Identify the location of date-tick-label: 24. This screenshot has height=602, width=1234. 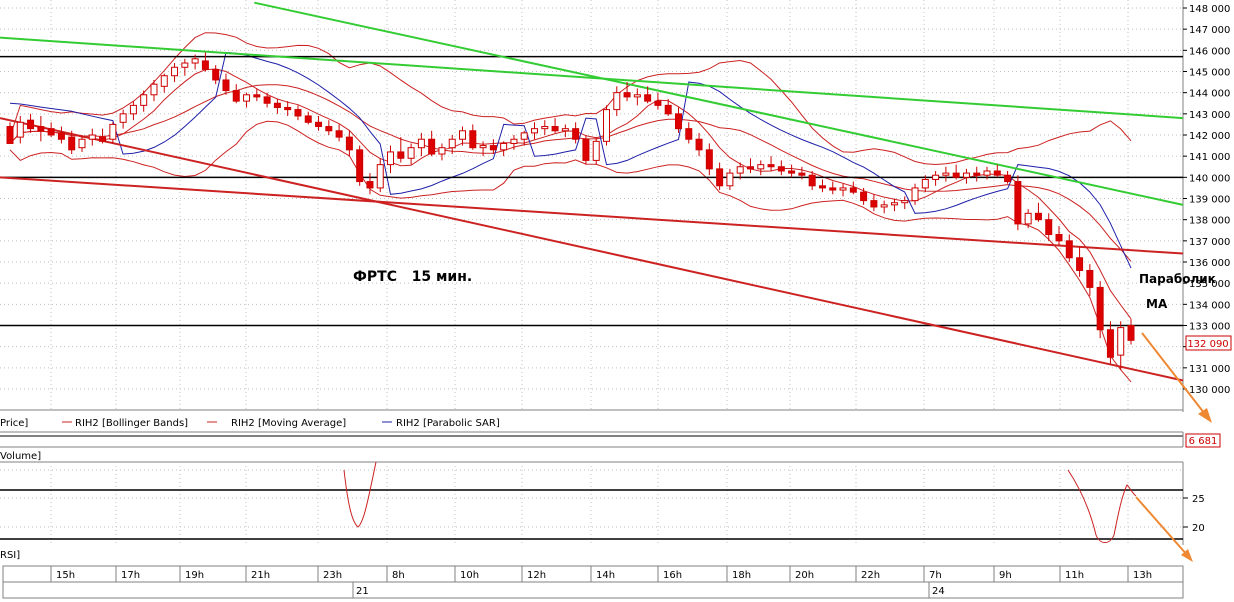
(938, 591).